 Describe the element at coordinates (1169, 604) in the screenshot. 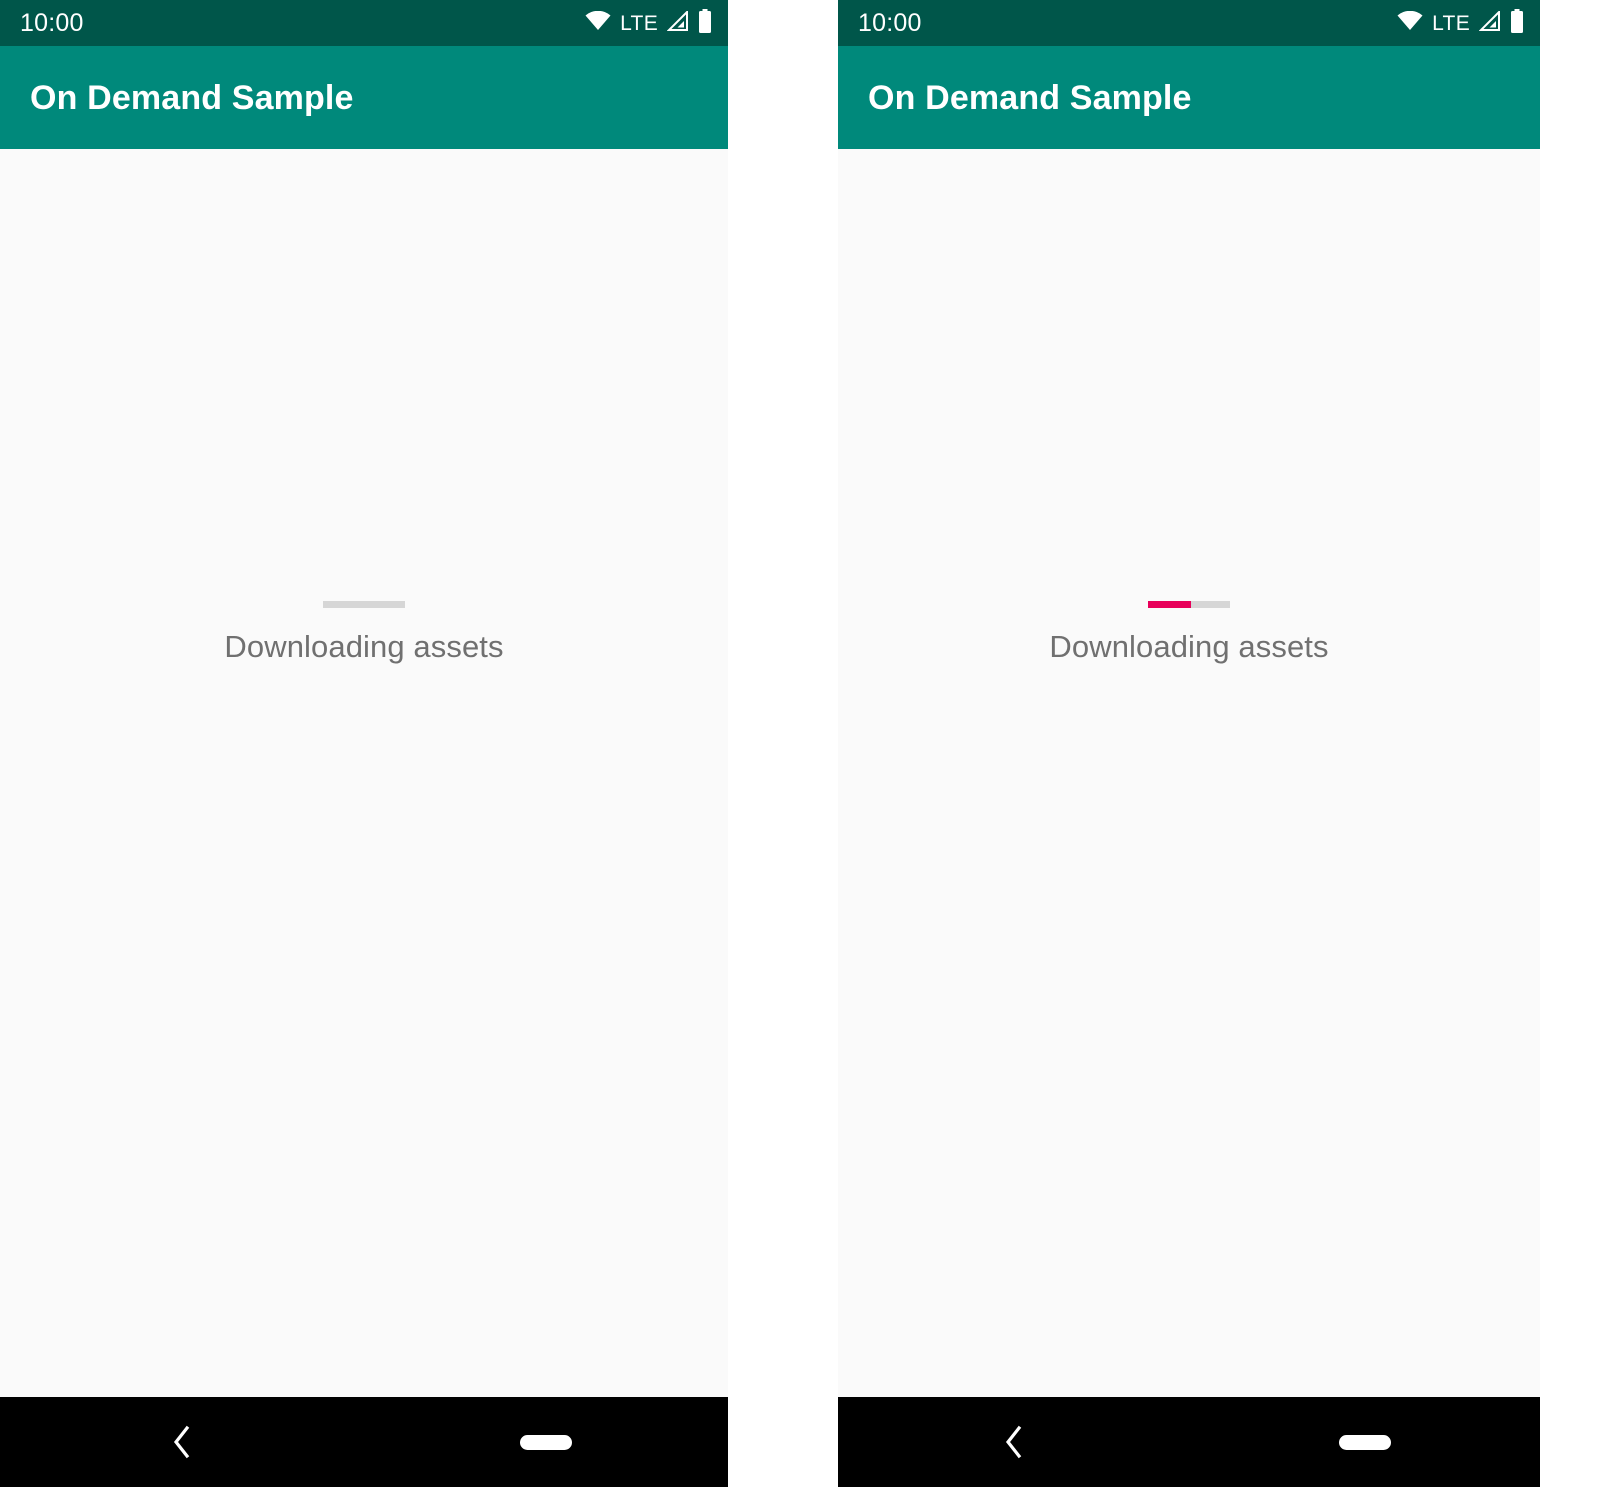

I see `progress-bar-fill` at that location.